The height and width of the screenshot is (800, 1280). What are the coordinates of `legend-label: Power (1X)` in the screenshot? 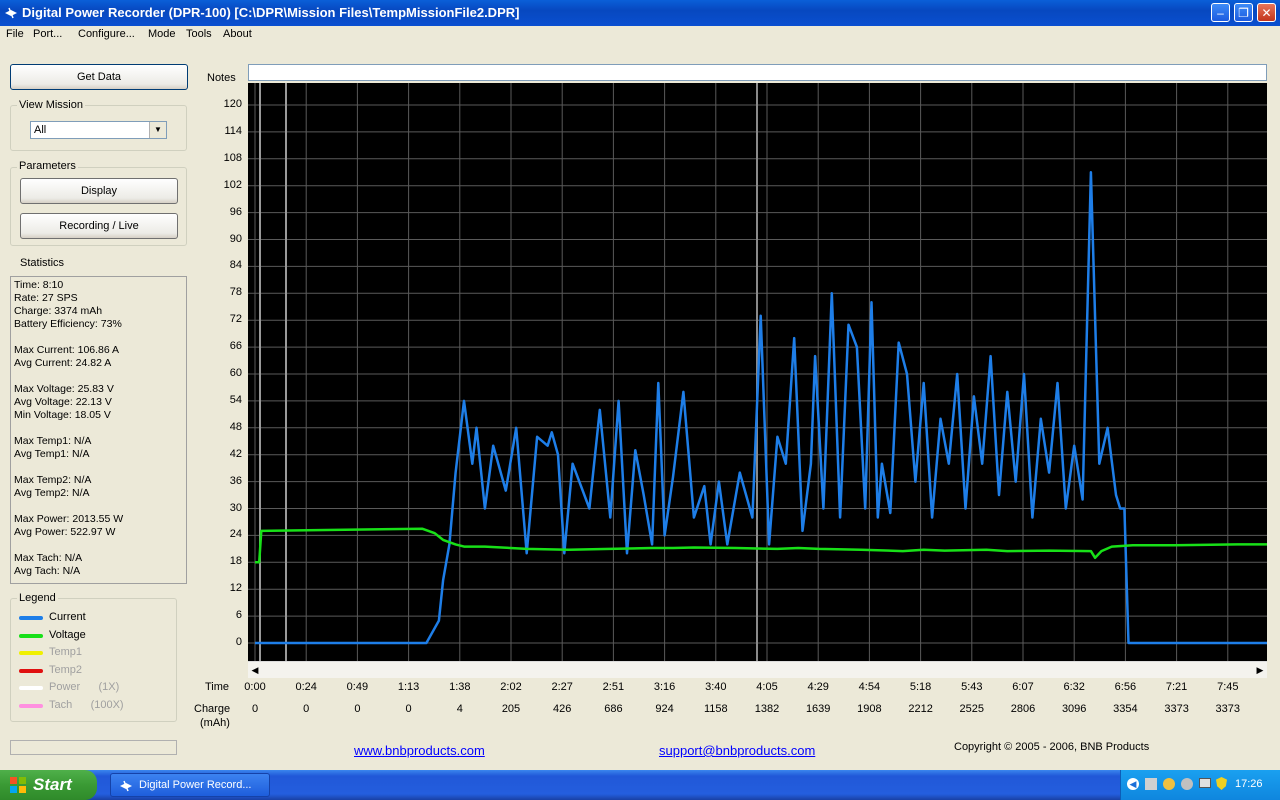 It's located at (84, 687).